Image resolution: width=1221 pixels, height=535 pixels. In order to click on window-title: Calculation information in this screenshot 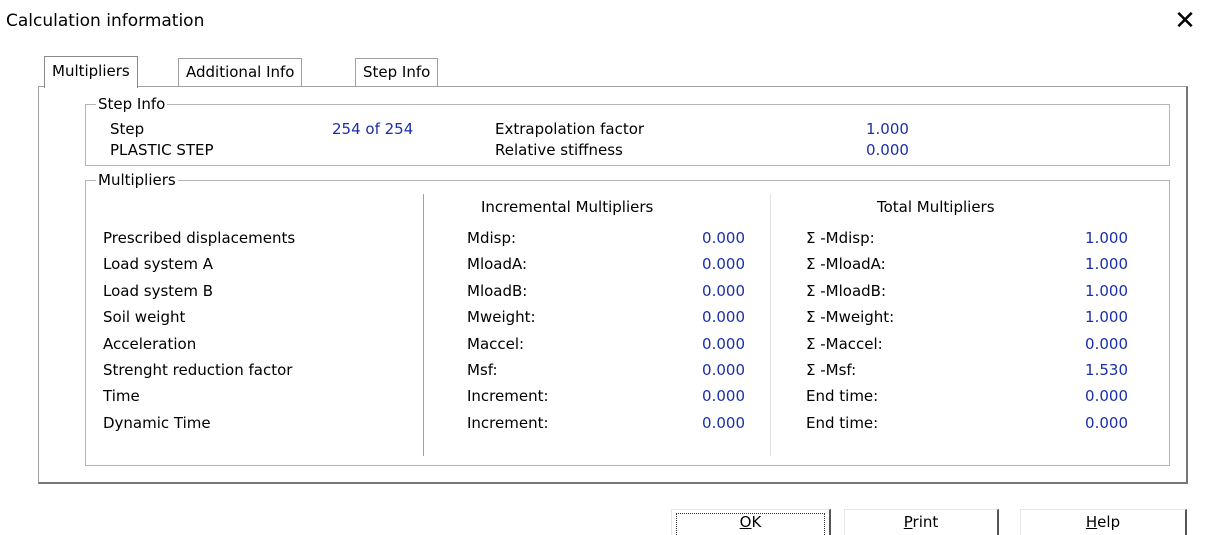, I will do `click(105, 21)`.